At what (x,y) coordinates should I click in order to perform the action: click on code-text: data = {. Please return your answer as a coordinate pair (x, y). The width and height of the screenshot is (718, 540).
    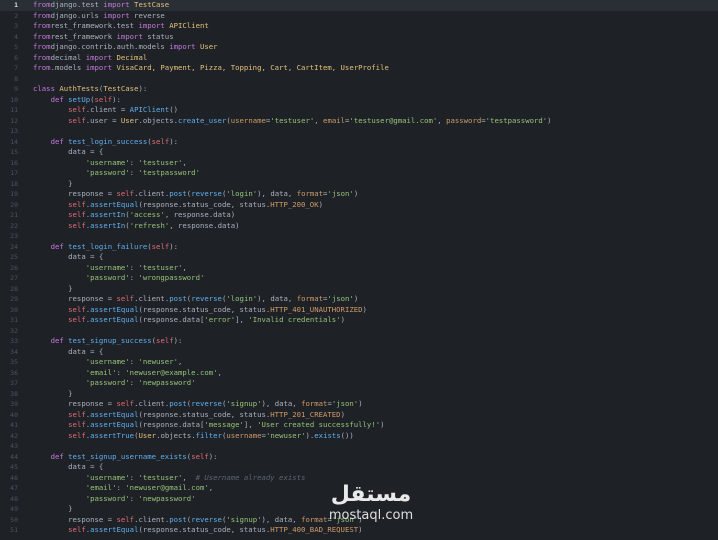
    Looking at the image, I should click on (68, 152).